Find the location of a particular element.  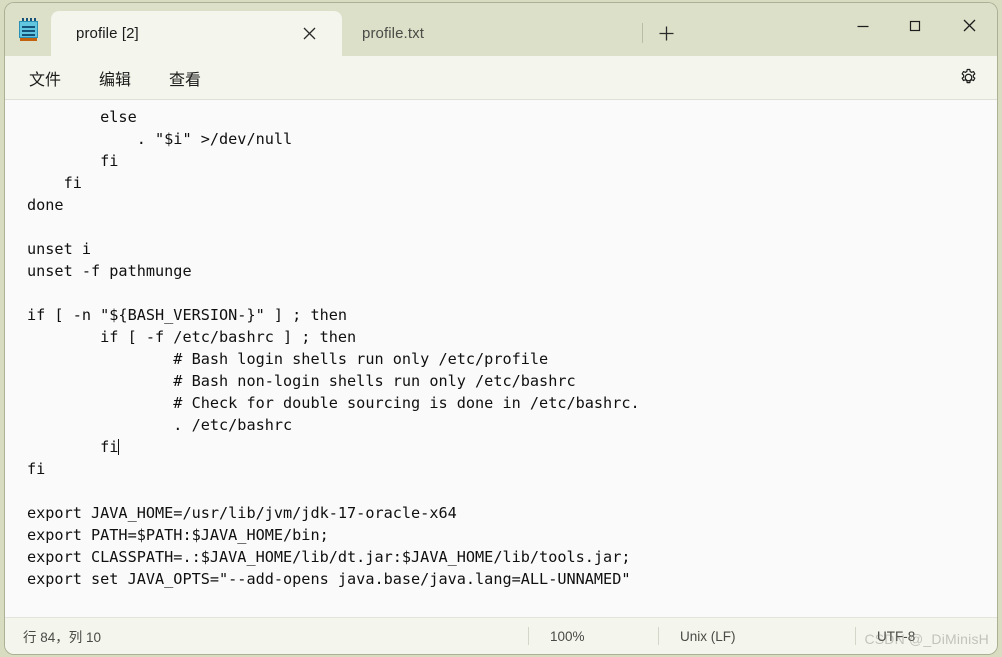

tab-close-icon is located at coordinates (309, 34).